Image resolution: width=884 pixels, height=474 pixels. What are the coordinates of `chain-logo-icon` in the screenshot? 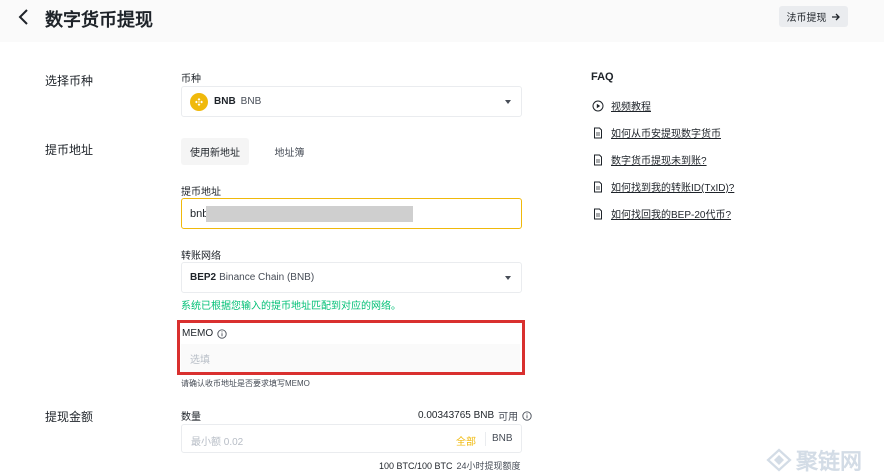 It's located at (779, 460).